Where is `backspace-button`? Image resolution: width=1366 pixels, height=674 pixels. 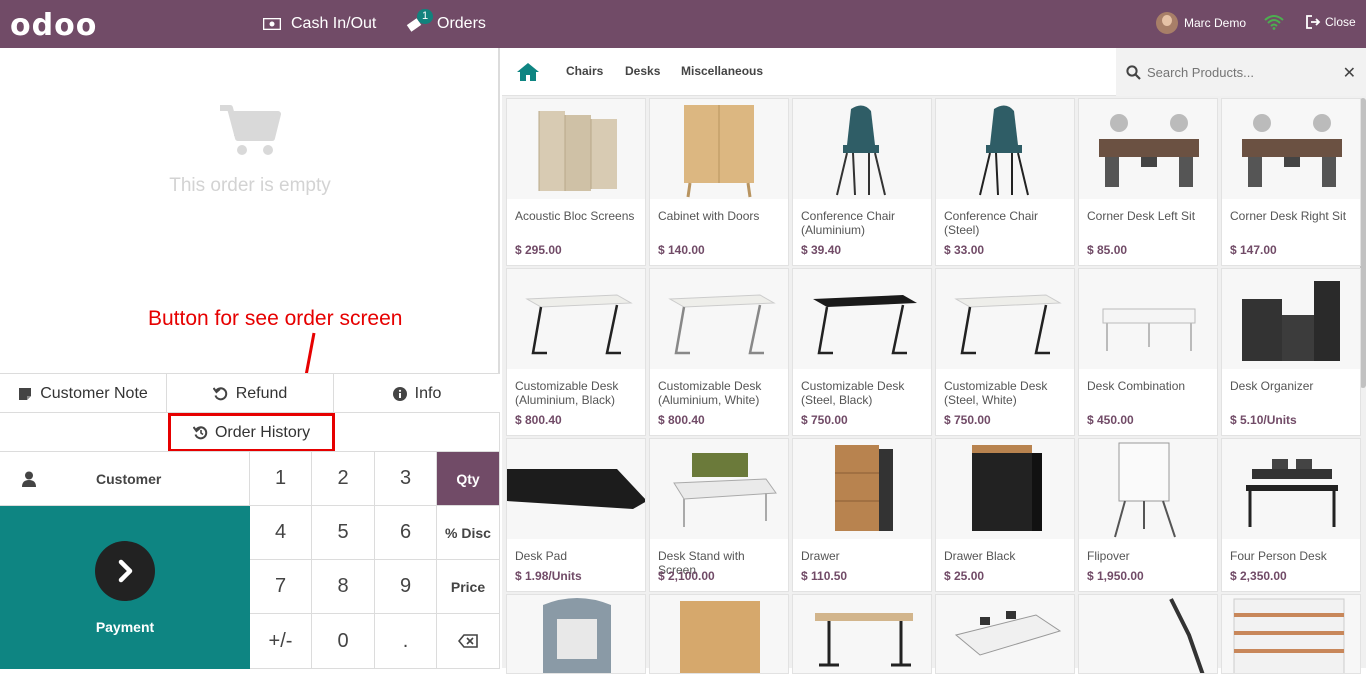 backspace-button is located at coordinates (468, 641).